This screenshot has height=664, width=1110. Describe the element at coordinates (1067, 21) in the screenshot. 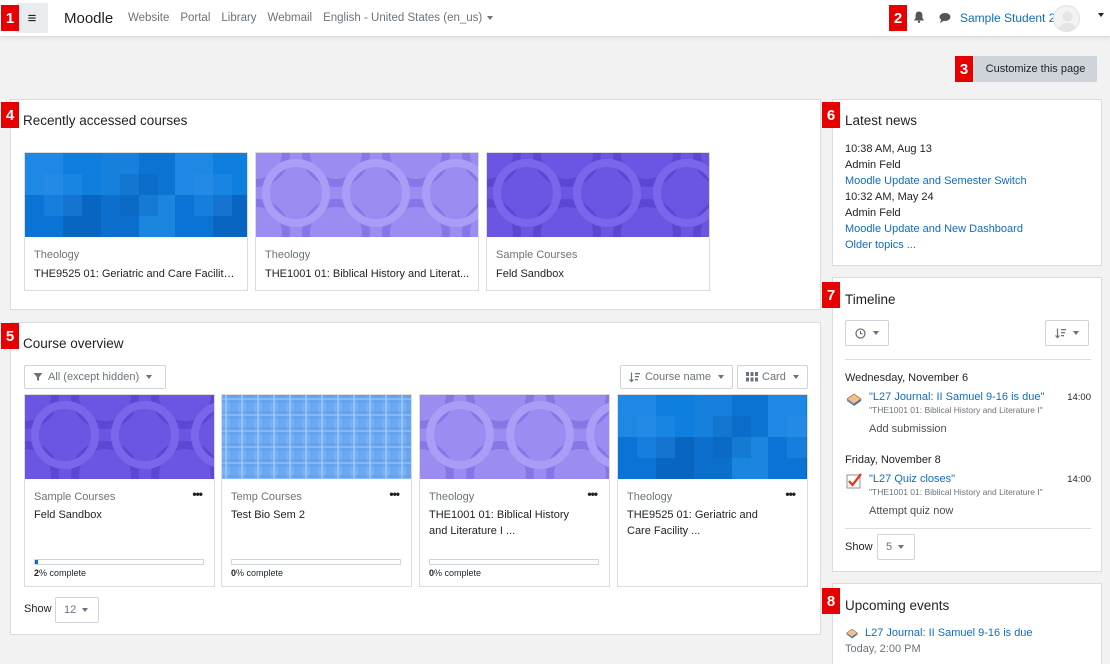

I see `user-avatar-icon` at that location.